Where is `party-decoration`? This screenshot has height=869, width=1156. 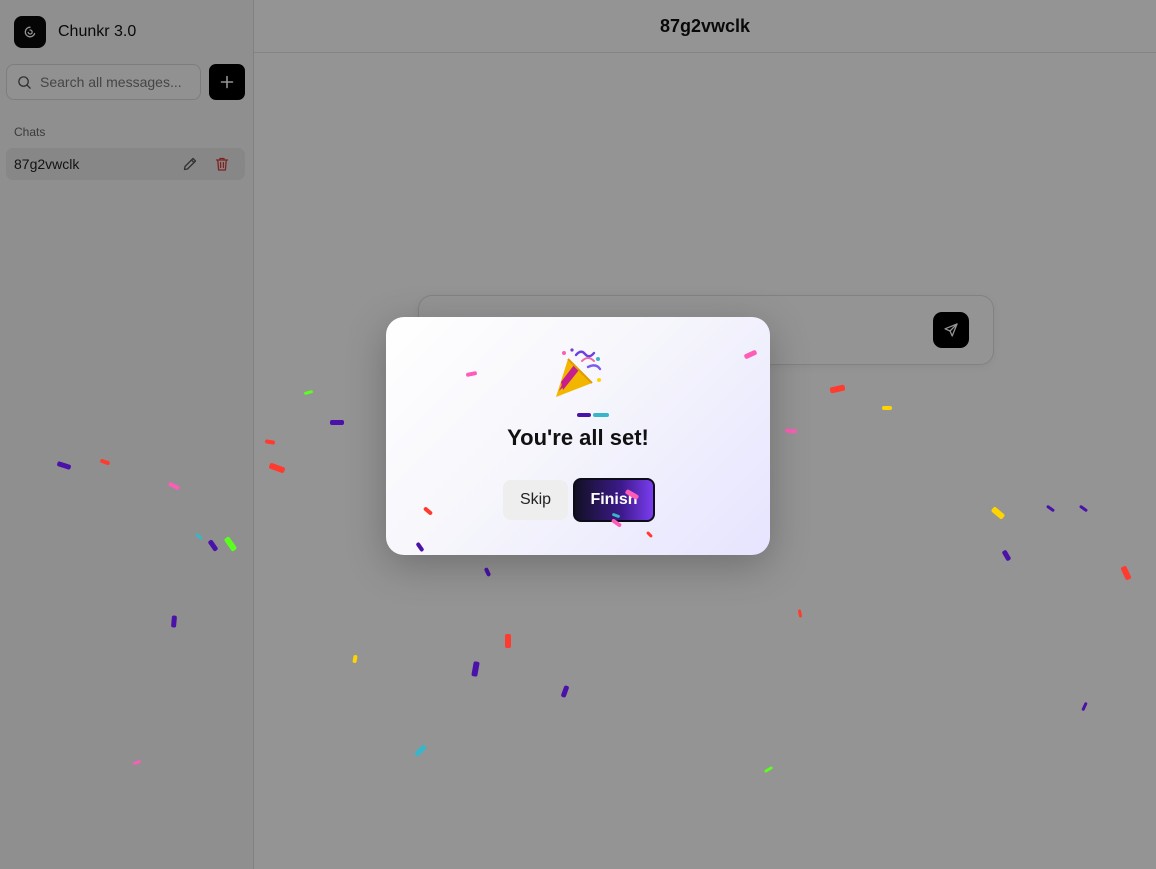 party-decoration is located at coordinates (593, 415).